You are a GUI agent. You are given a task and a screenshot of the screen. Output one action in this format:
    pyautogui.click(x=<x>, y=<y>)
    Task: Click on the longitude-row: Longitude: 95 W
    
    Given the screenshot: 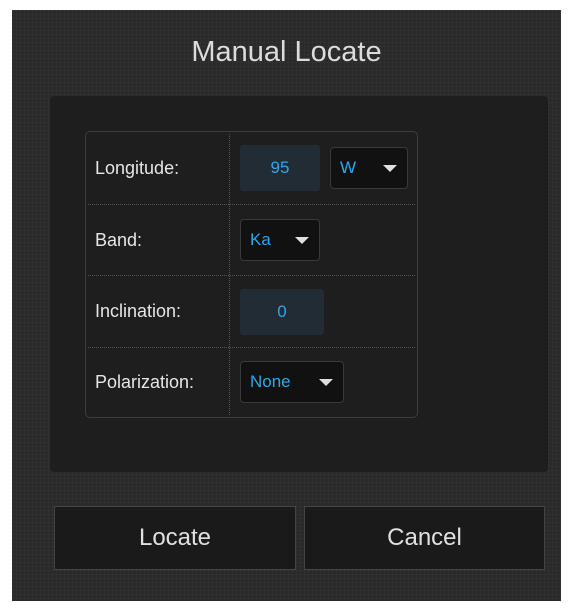 What is the action you would take?
    pyautogui.click(x=251, y=168)
    